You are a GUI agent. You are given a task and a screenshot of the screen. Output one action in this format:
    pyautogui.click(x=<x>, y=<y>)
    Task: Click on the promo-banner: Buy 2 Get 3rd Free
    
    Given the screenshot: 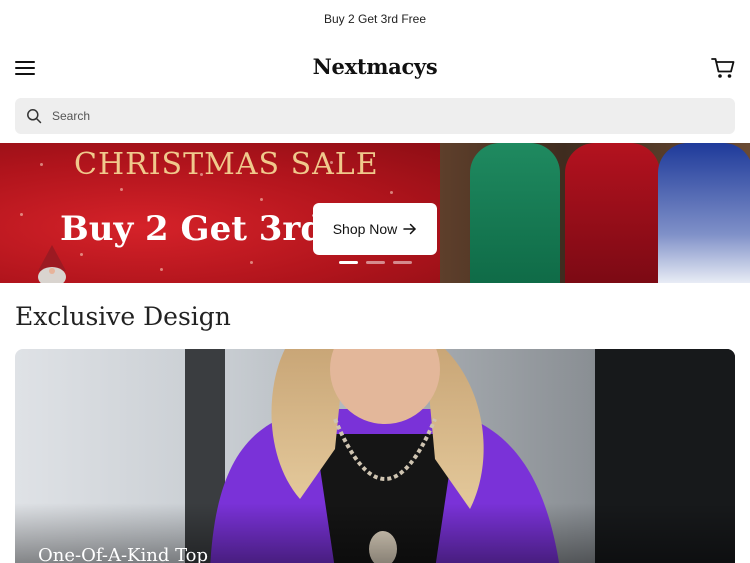 What is the action you would take?
    pyautogui.click(x=375, y=19)
    